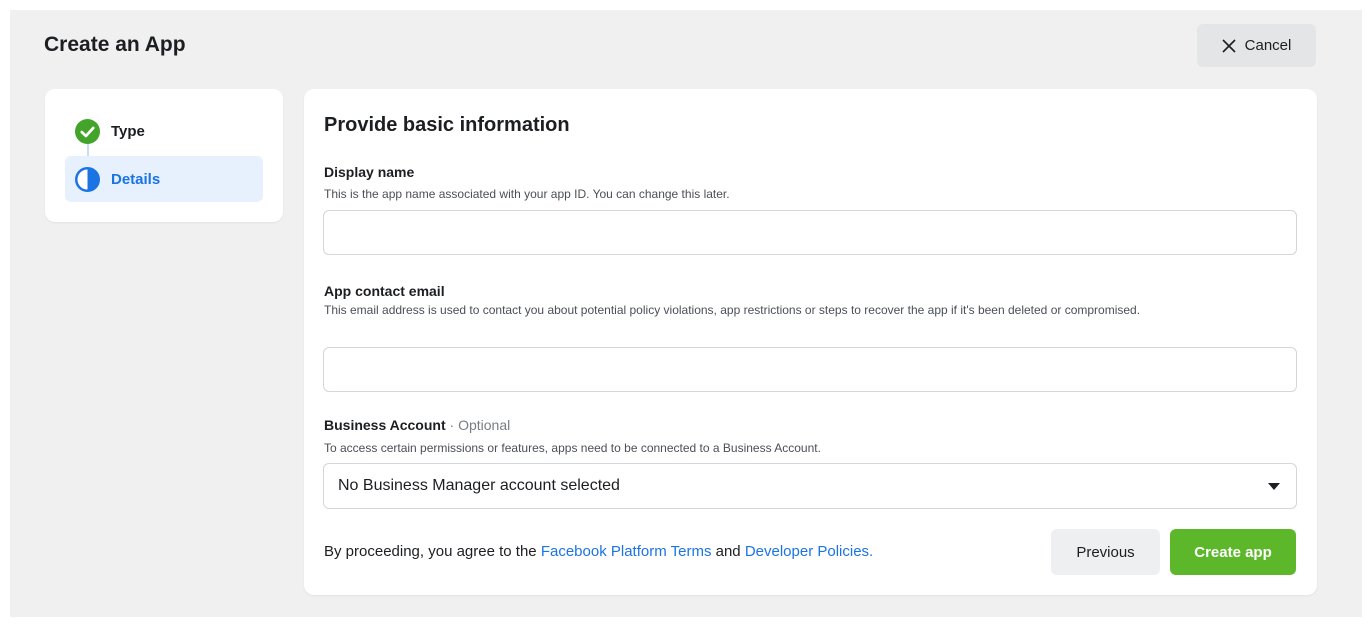  Describe the element at coordinates (1233, 552) in the screenshot. I see `create-app-button: Create app` at that location.